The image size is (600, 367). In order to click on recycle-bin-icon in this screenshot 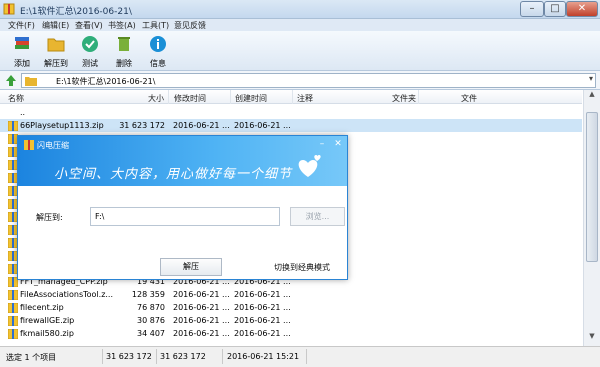, I will do `click(124, 44)`.